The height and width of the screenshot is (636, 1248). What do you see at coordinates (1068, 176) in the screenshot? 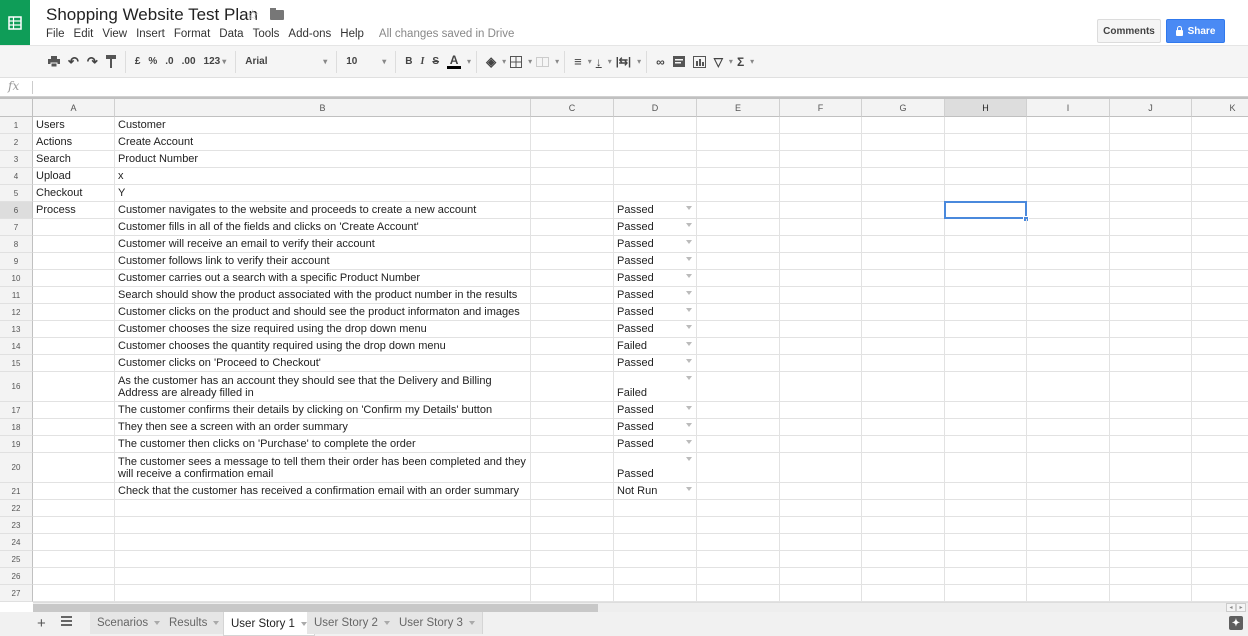
I see `cell-i4` at bounding box center [1068, 176].